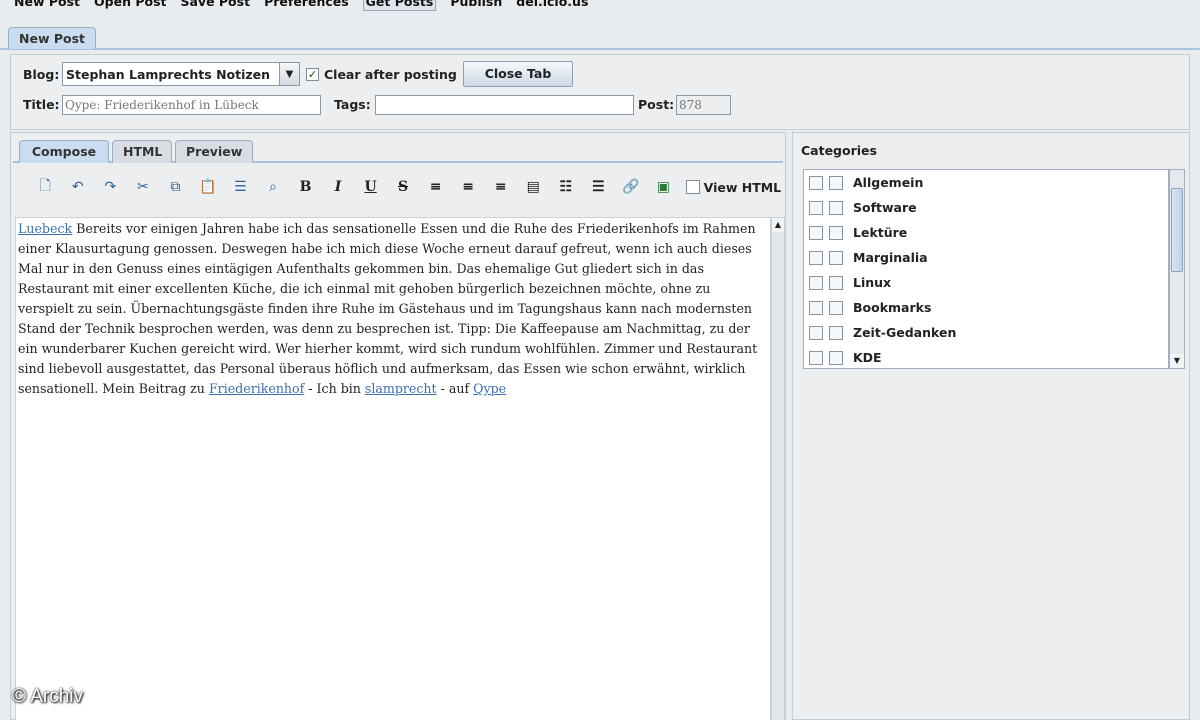 The image size is (1200, 720). Describe the element at coordinates (518, 74) in the screenshot. I see `close-tab-button: Close Tab` at that location.